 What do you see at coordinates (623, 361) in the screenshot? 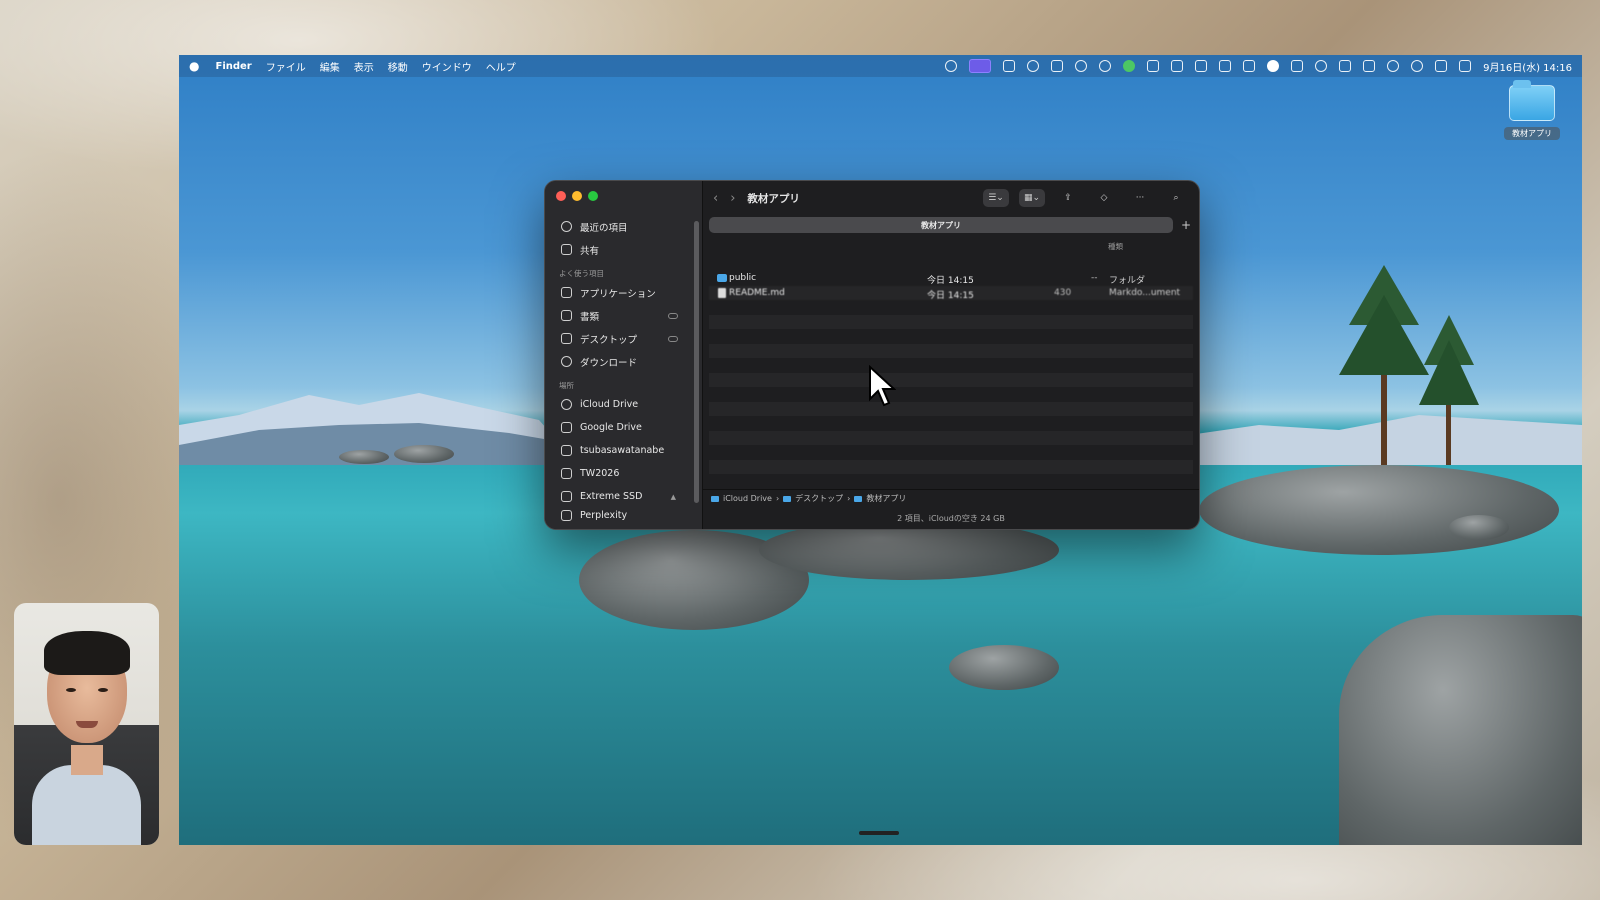
I see `sidebar-item-downloads: ダウンロード` at bounding box center [623, 361].